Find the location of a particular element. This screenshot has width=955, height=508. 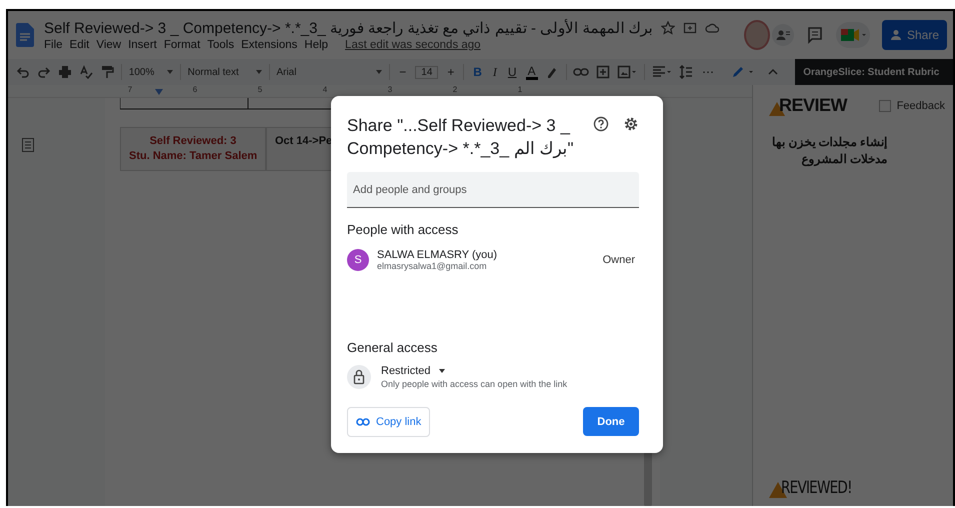

rubric-text: إنشاء مجلدات يخزن بها مدخلات المشروع is located at coordinates (828, 151).